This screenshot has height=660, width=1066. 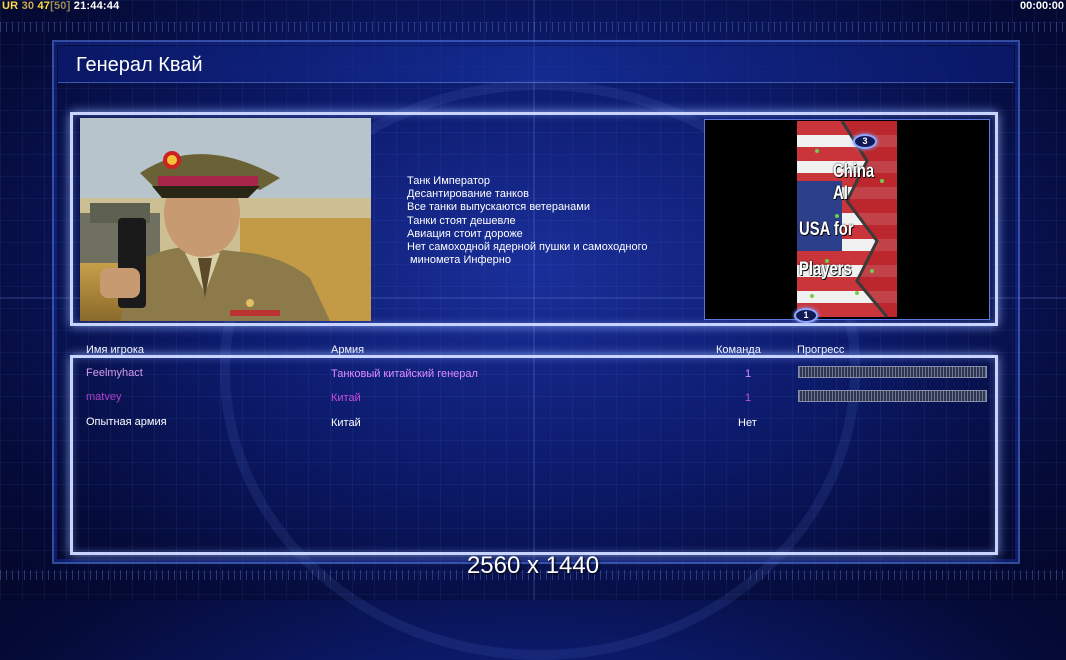 What do you see at coordinates (533, 425) in the screenshot?
I see `table-row: Опытная армия Китай Нет` at bounding box center [533, 425].